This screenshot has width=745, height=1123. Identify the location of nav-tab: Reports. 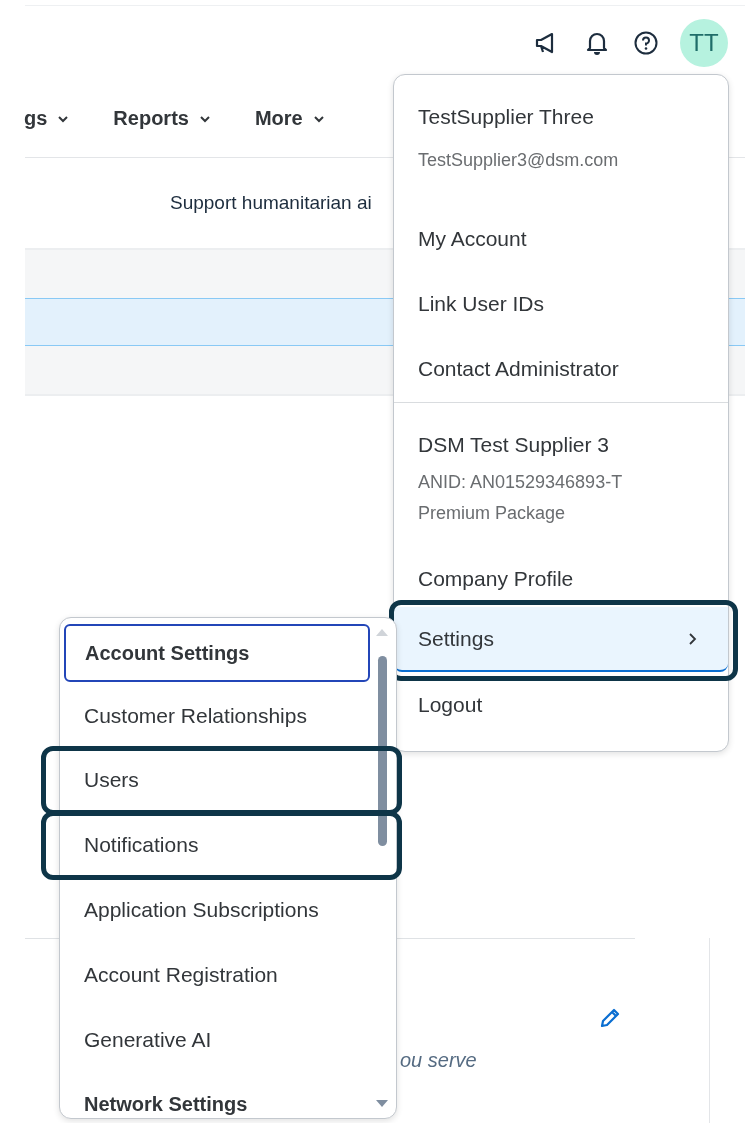
(162, 118).